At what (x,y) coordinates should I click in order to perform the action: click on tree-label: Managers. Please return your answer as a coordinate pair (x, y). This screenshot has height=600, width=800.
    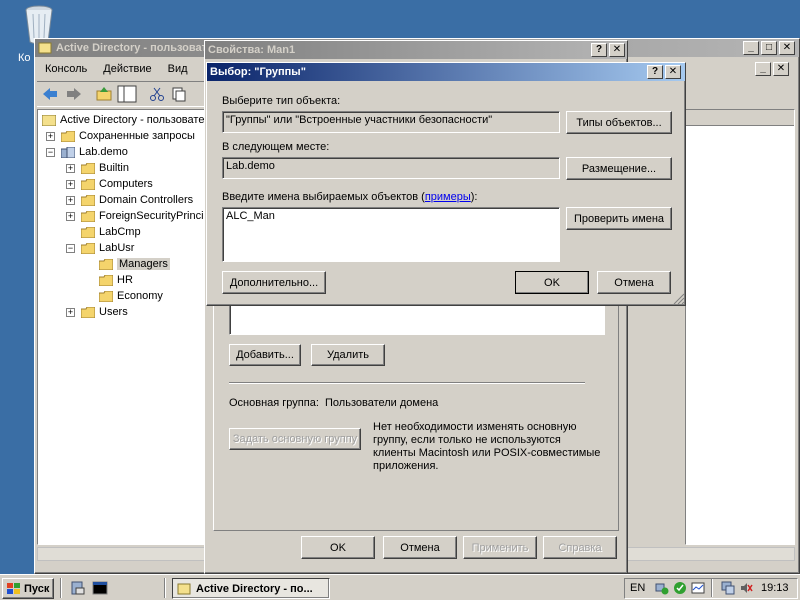
    Looking at the image, I should click on (143, 264).